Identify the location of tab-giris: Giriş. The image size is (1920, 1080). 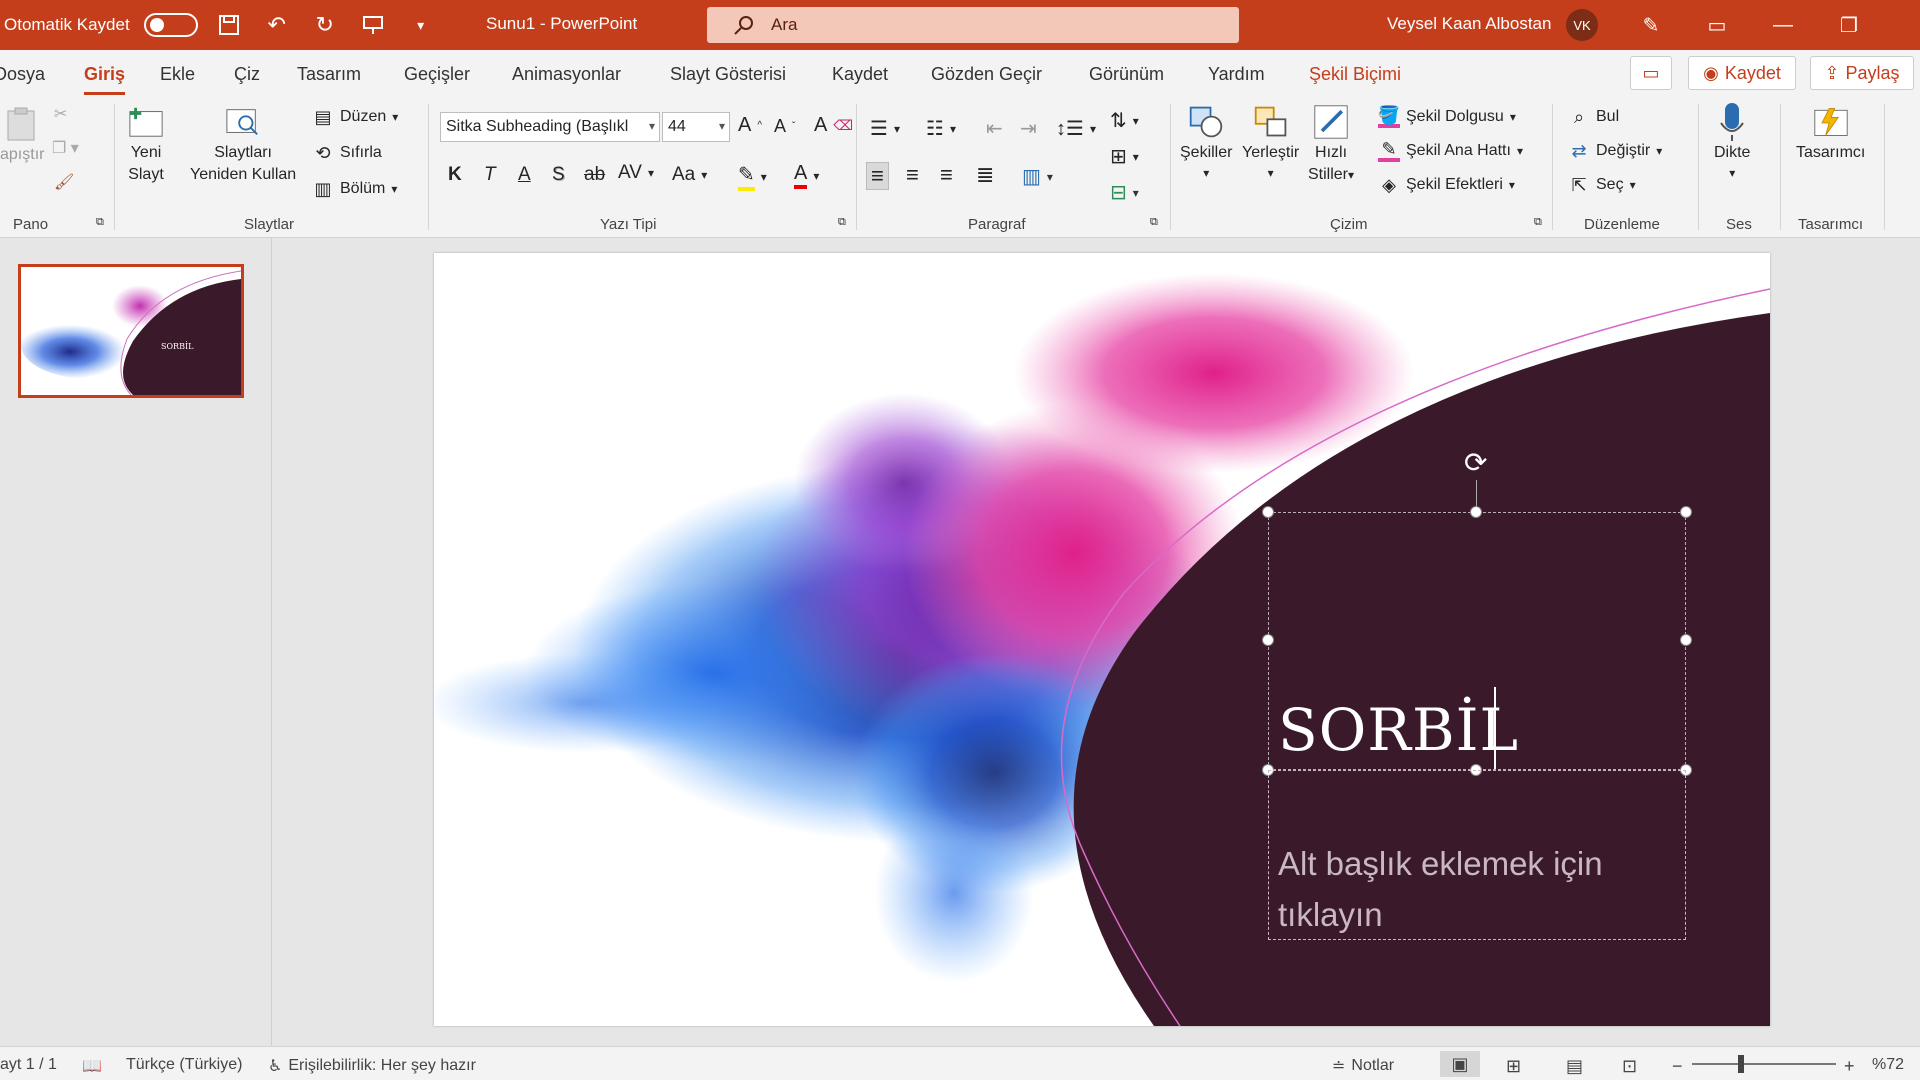
(105, 79).